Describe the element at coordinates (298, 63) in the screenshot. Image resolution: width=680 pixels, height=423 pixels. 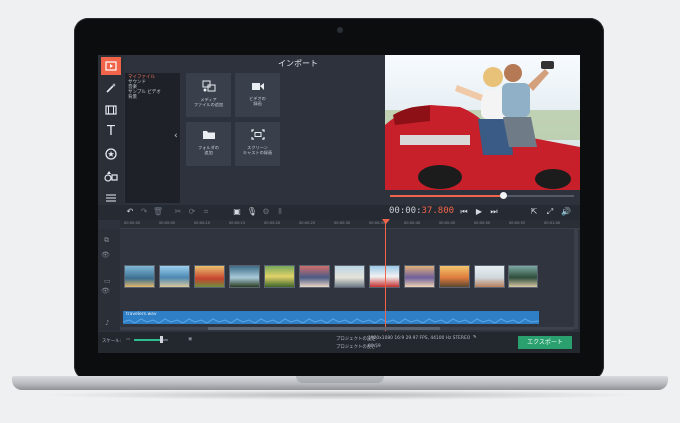
I see `panel-title: インポート` at that location.